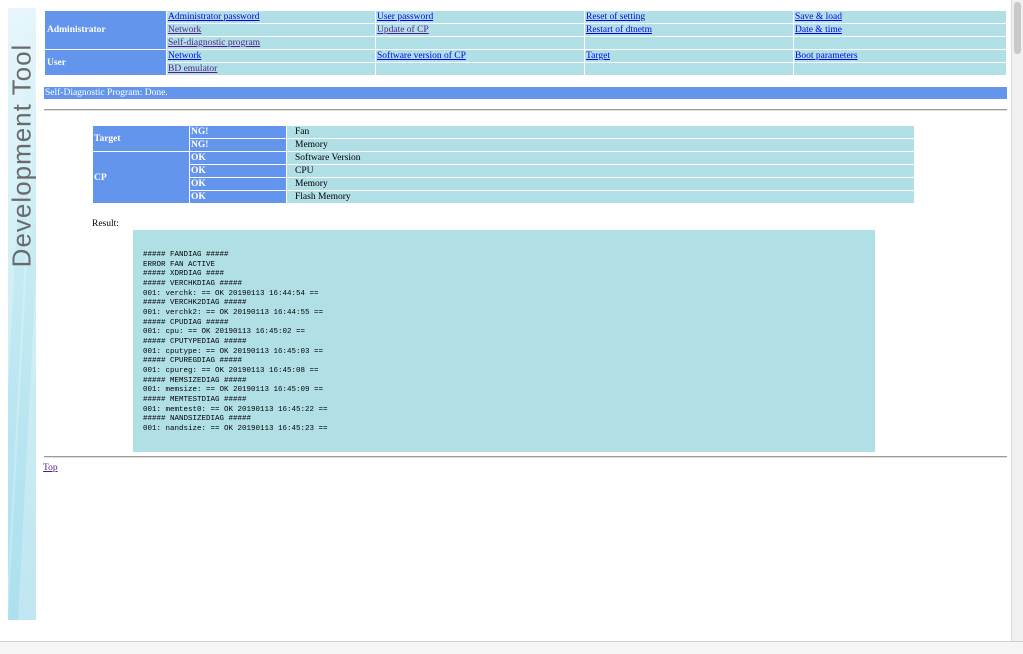  What do you see at coordinates (105, 224) in the screenshot?
I see `result-label: Result:` at bounding box center [105, 224].